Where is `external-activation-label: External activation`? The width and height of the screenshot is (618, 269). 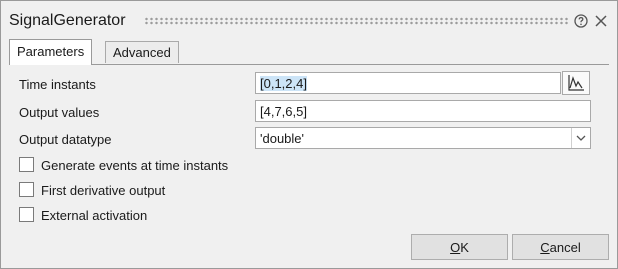 external-activation-label: External activation is located at coordinates (94, 215).